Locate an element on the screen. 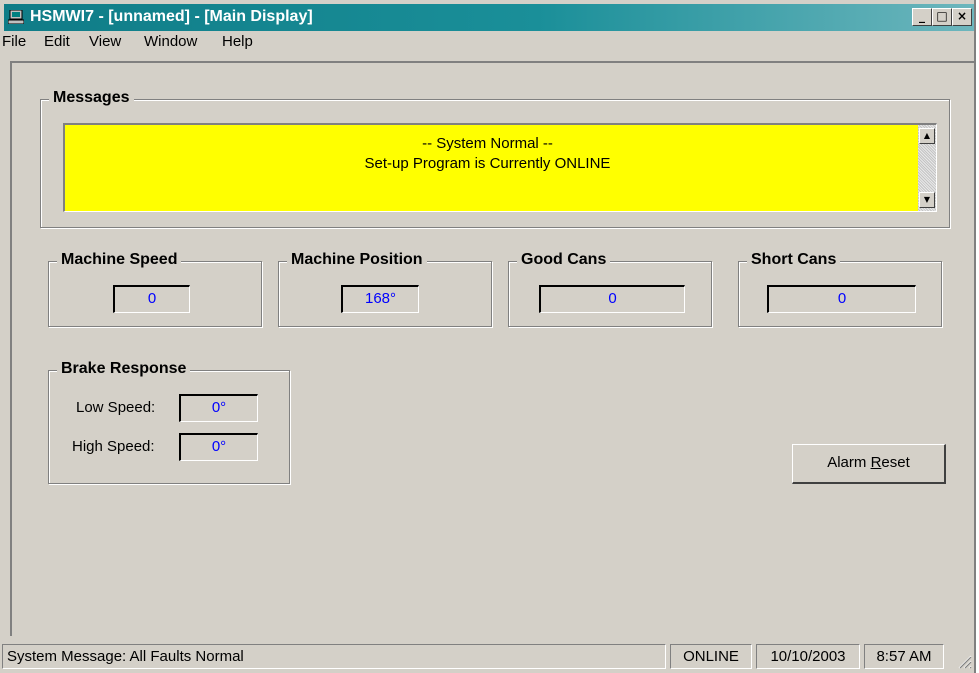 Image resolution: width=979 pixels, height=673 pixels. machine-speed-label: Machine Speed is located at coordinates (119, 260).